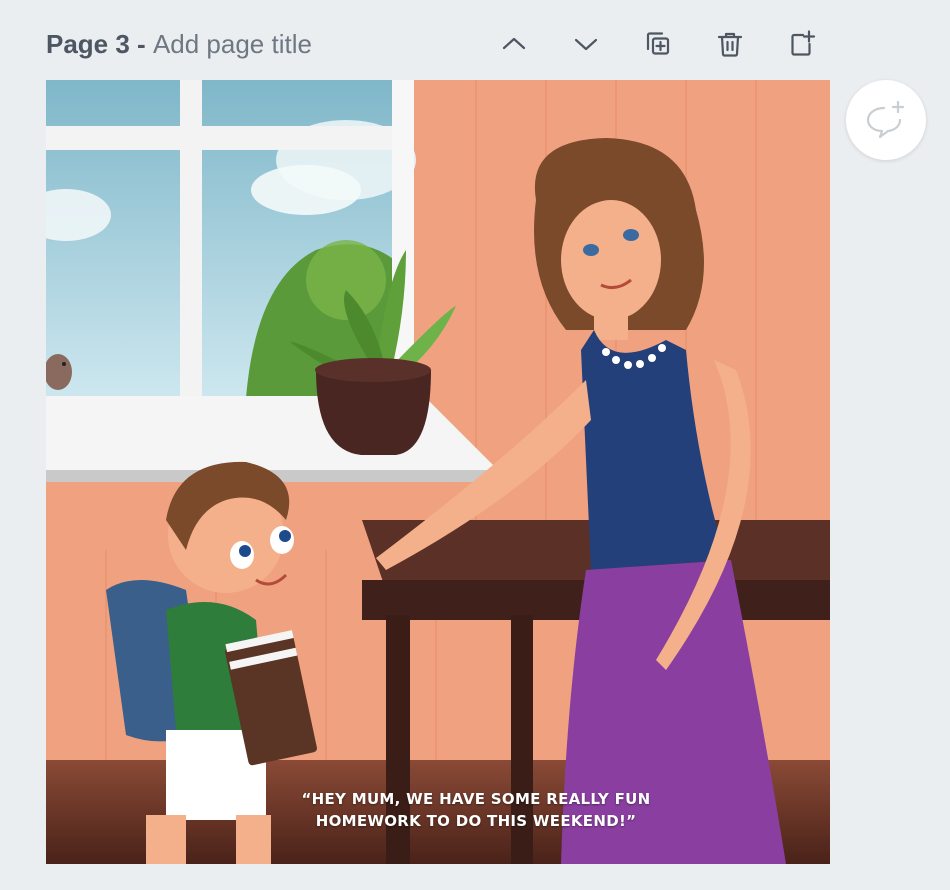 The image size is (950, 890). Describe the element at coordinates (232, 44) in the screenshot. I see `page-title-input: Add page title` at that location.